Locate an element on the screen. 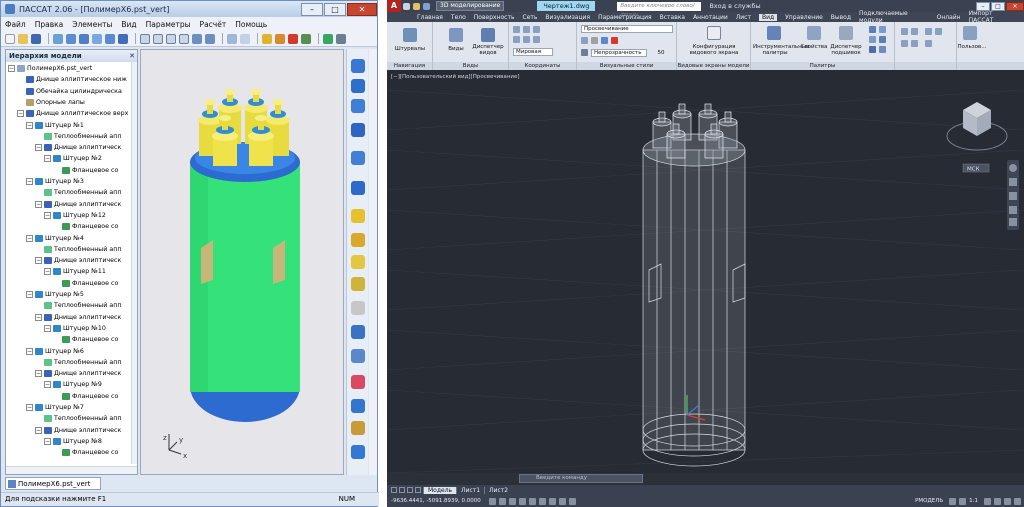 The width and height of the screenshot is (1024, 507). tool-palettes-icon is located at coordinates (774, 33).